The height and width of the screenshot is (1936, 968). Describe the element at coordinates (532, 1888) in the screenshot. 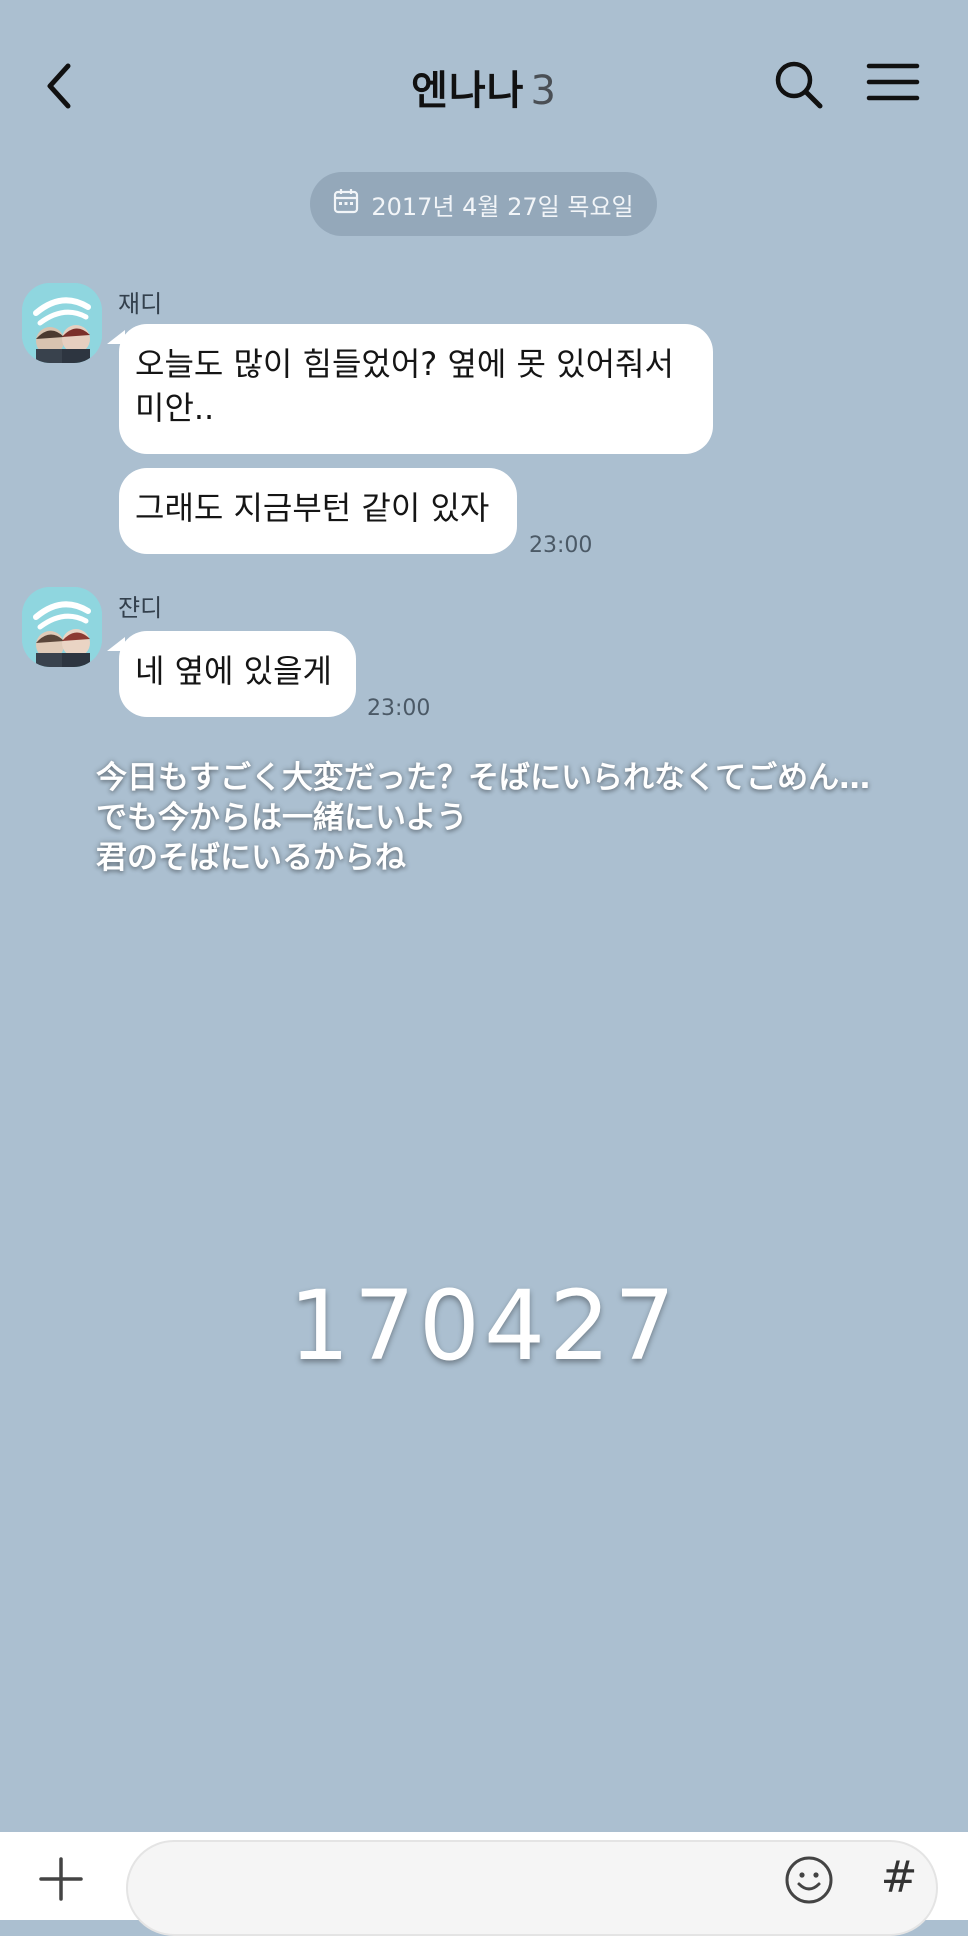

I see `message-input: #` at that location.